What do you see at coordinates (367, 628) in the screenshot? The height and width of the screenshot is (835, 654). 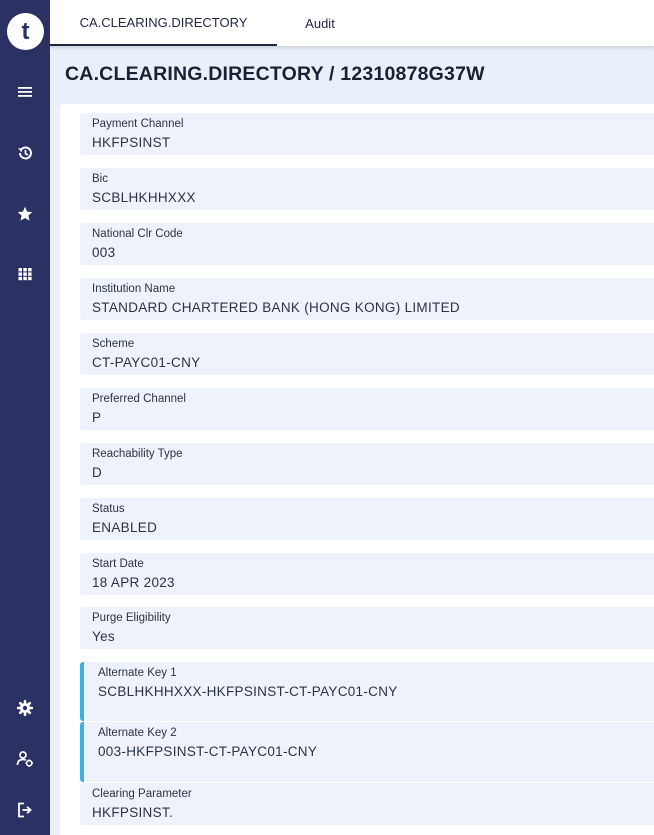 I see `field-purge-eligibility: Purge Eligibility Yes` at bounding box center [367, 628].